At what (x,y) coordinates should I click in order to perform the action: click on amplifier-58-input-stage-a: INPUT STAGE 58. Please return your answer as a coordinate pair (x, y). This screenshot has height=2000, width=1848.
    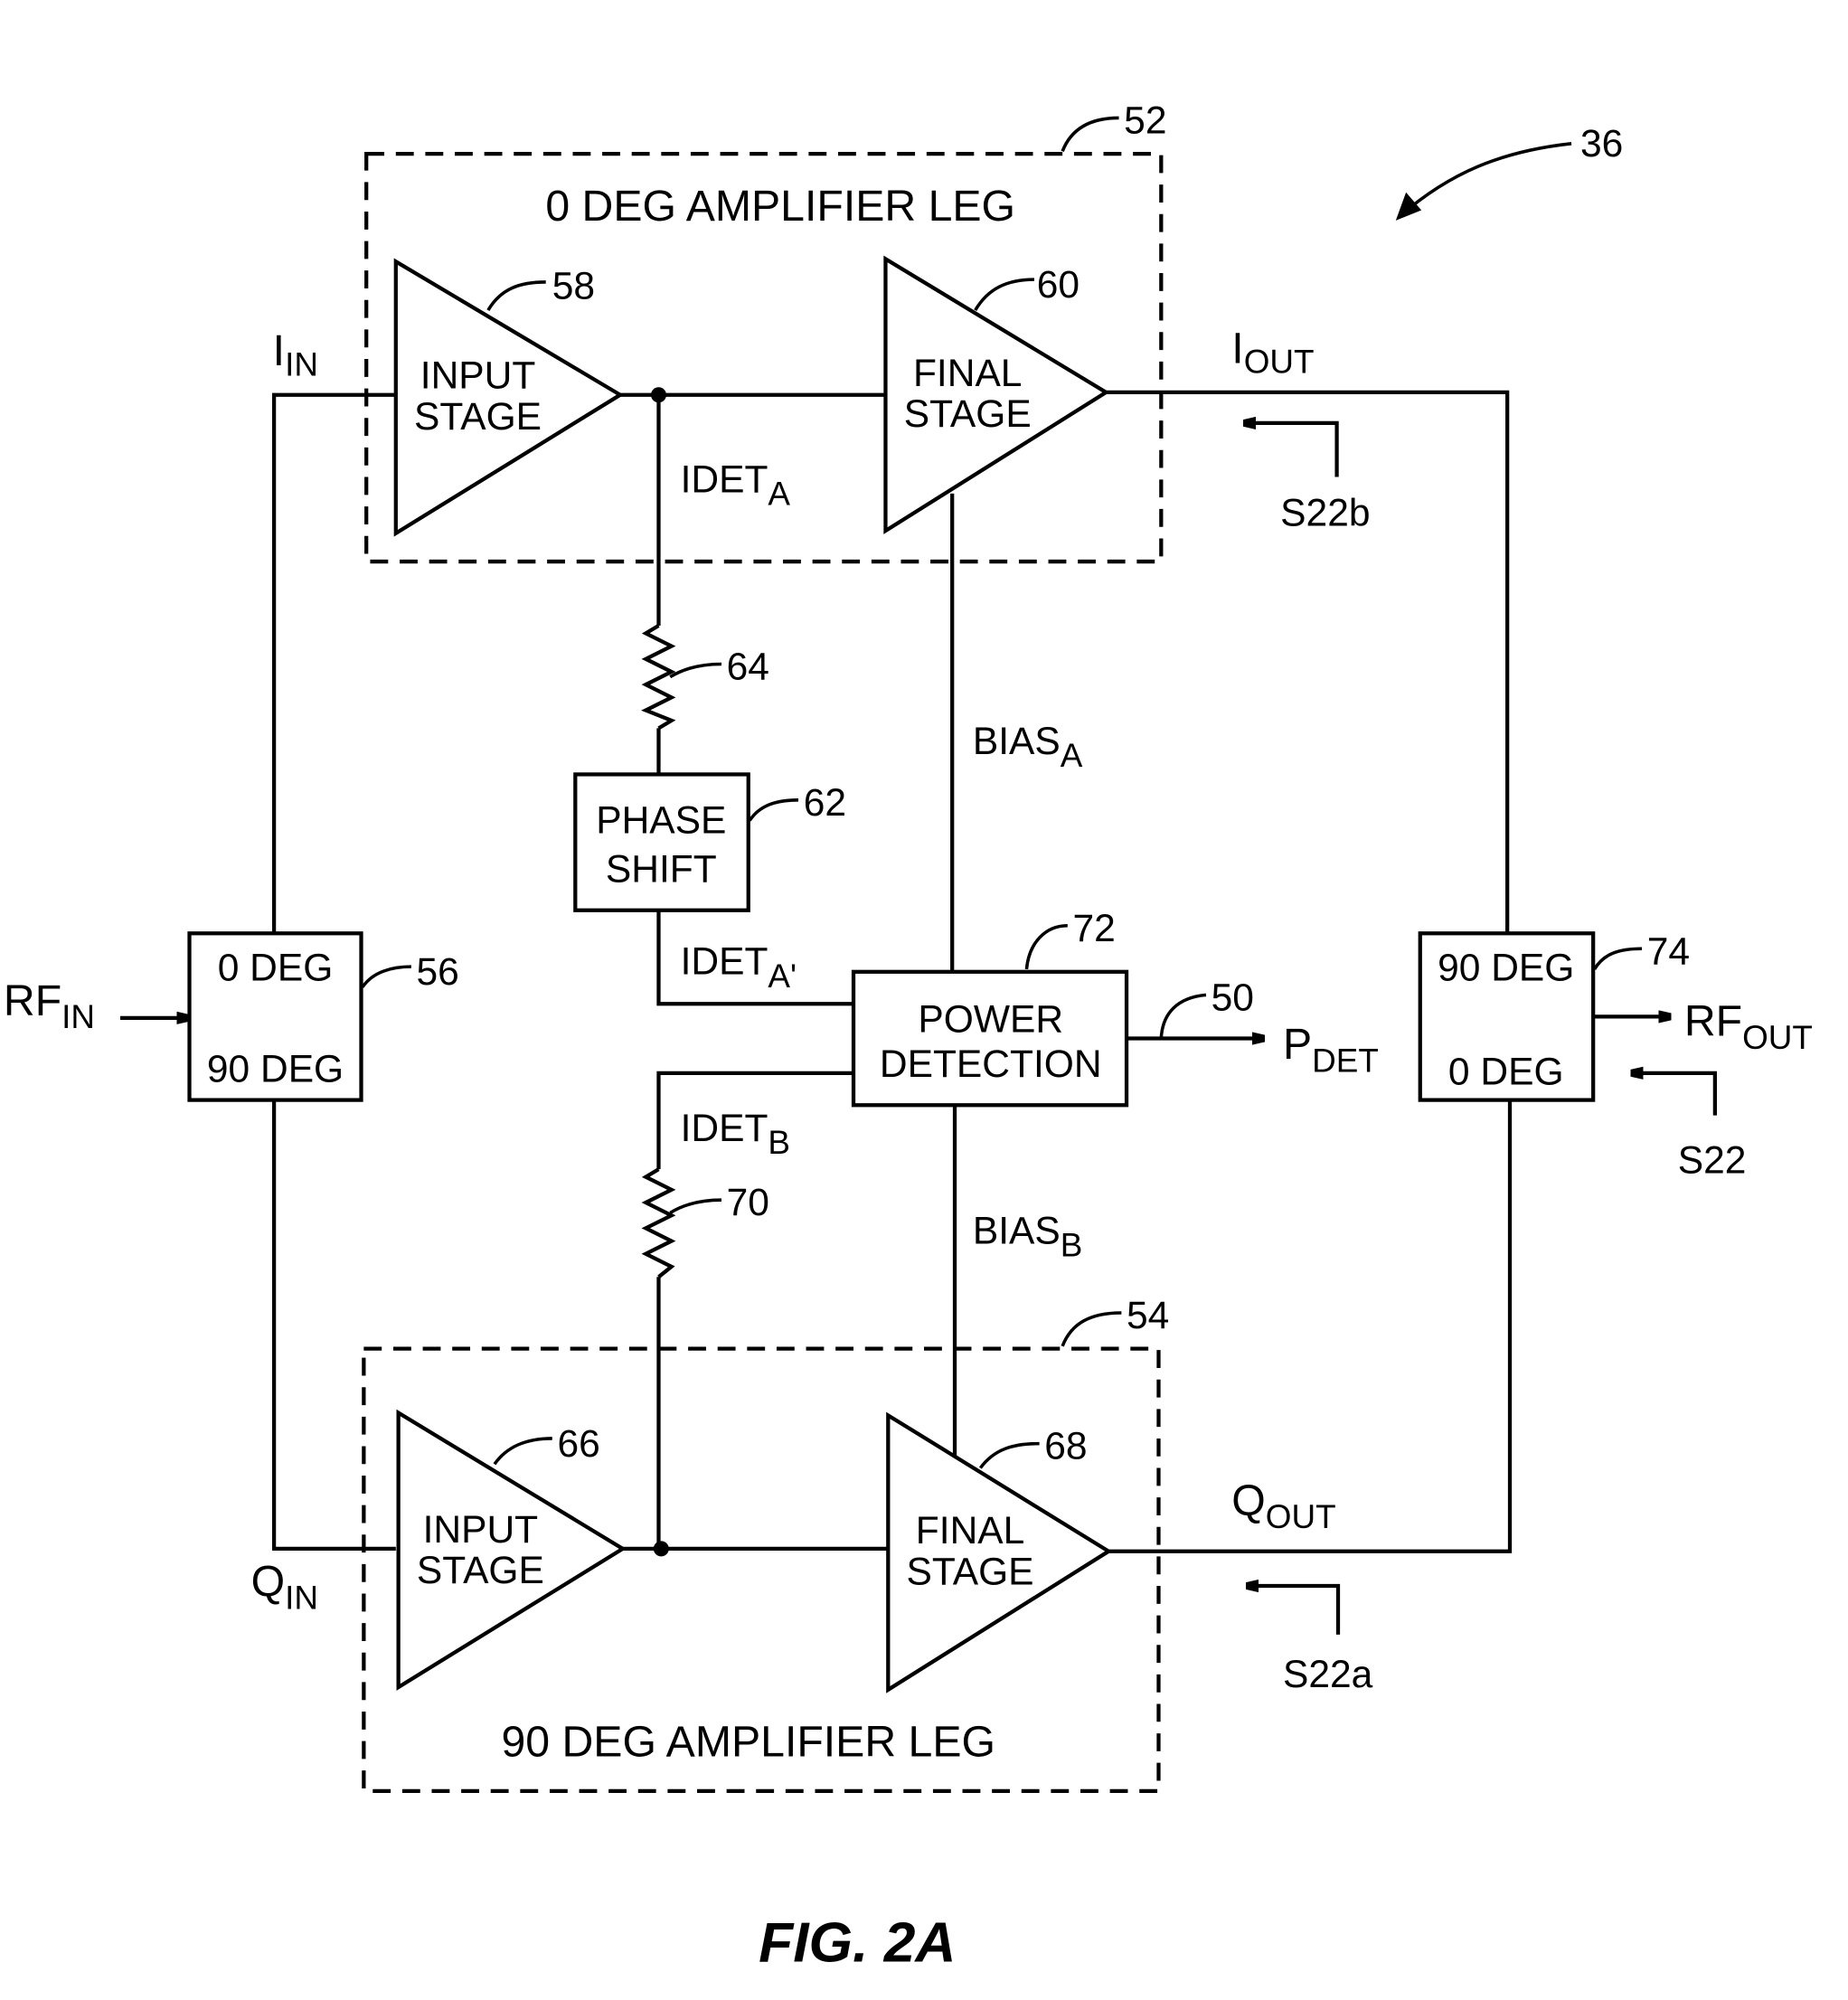
    Looking at the image, I should click on (509, 398).